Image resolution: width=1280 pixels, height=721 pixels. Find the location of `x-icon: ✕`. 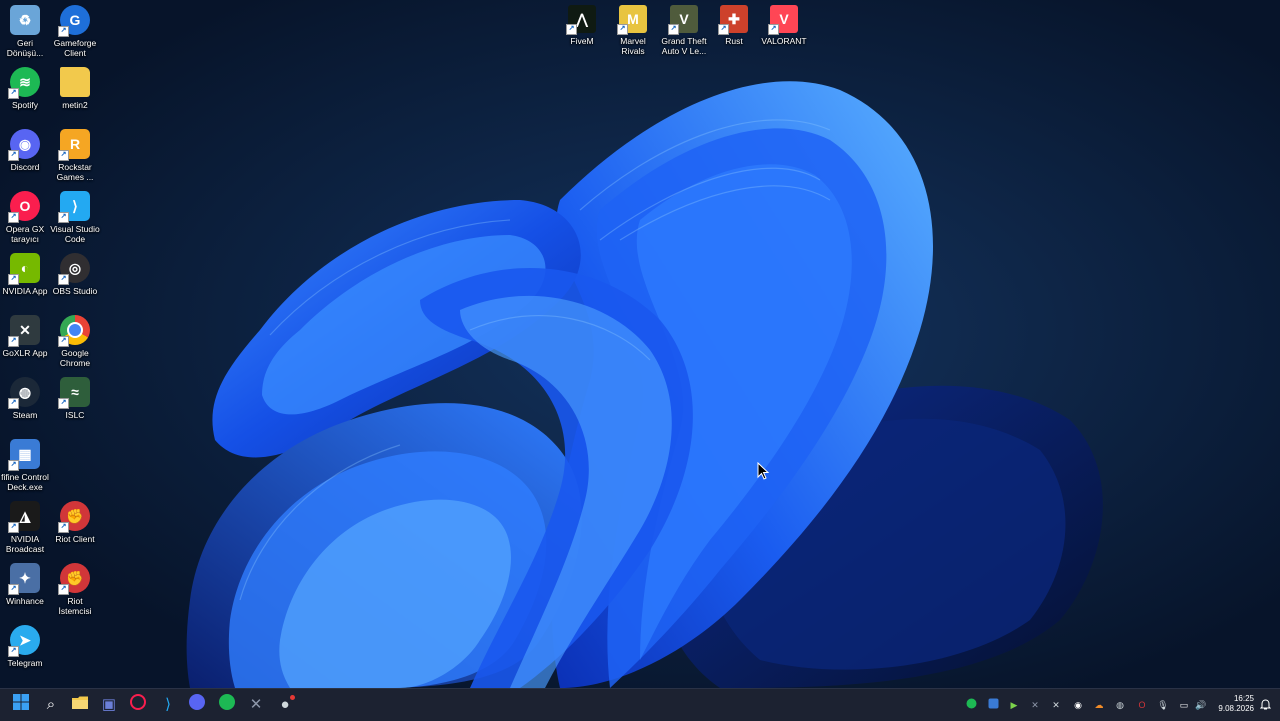

x-icon: ✕ is located at coordinates (1056, 705).